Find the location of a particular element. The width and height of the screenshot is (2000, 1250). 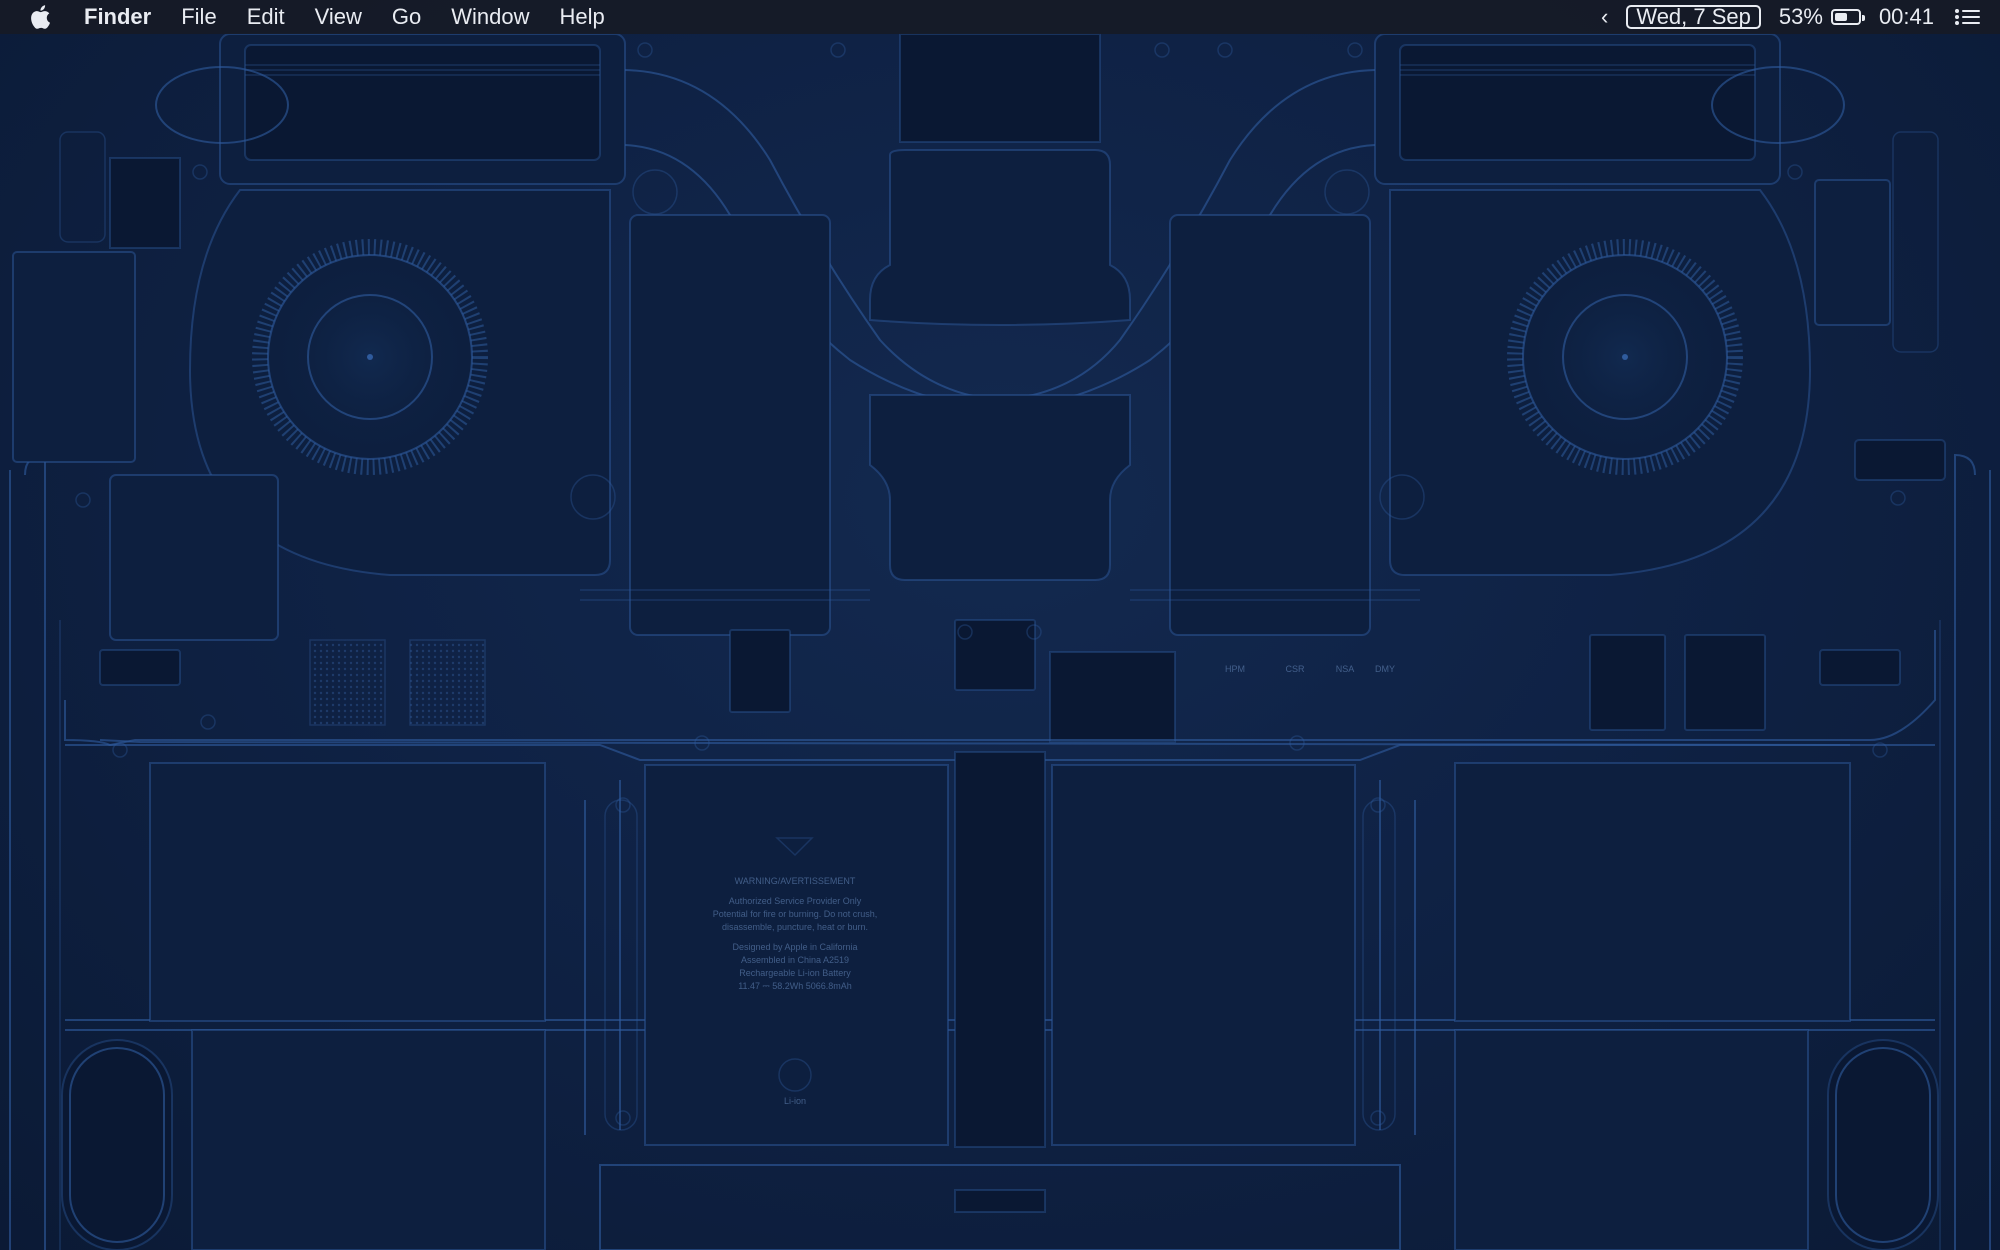

chip-mark: HPM is located at coordinates (1235, 669).